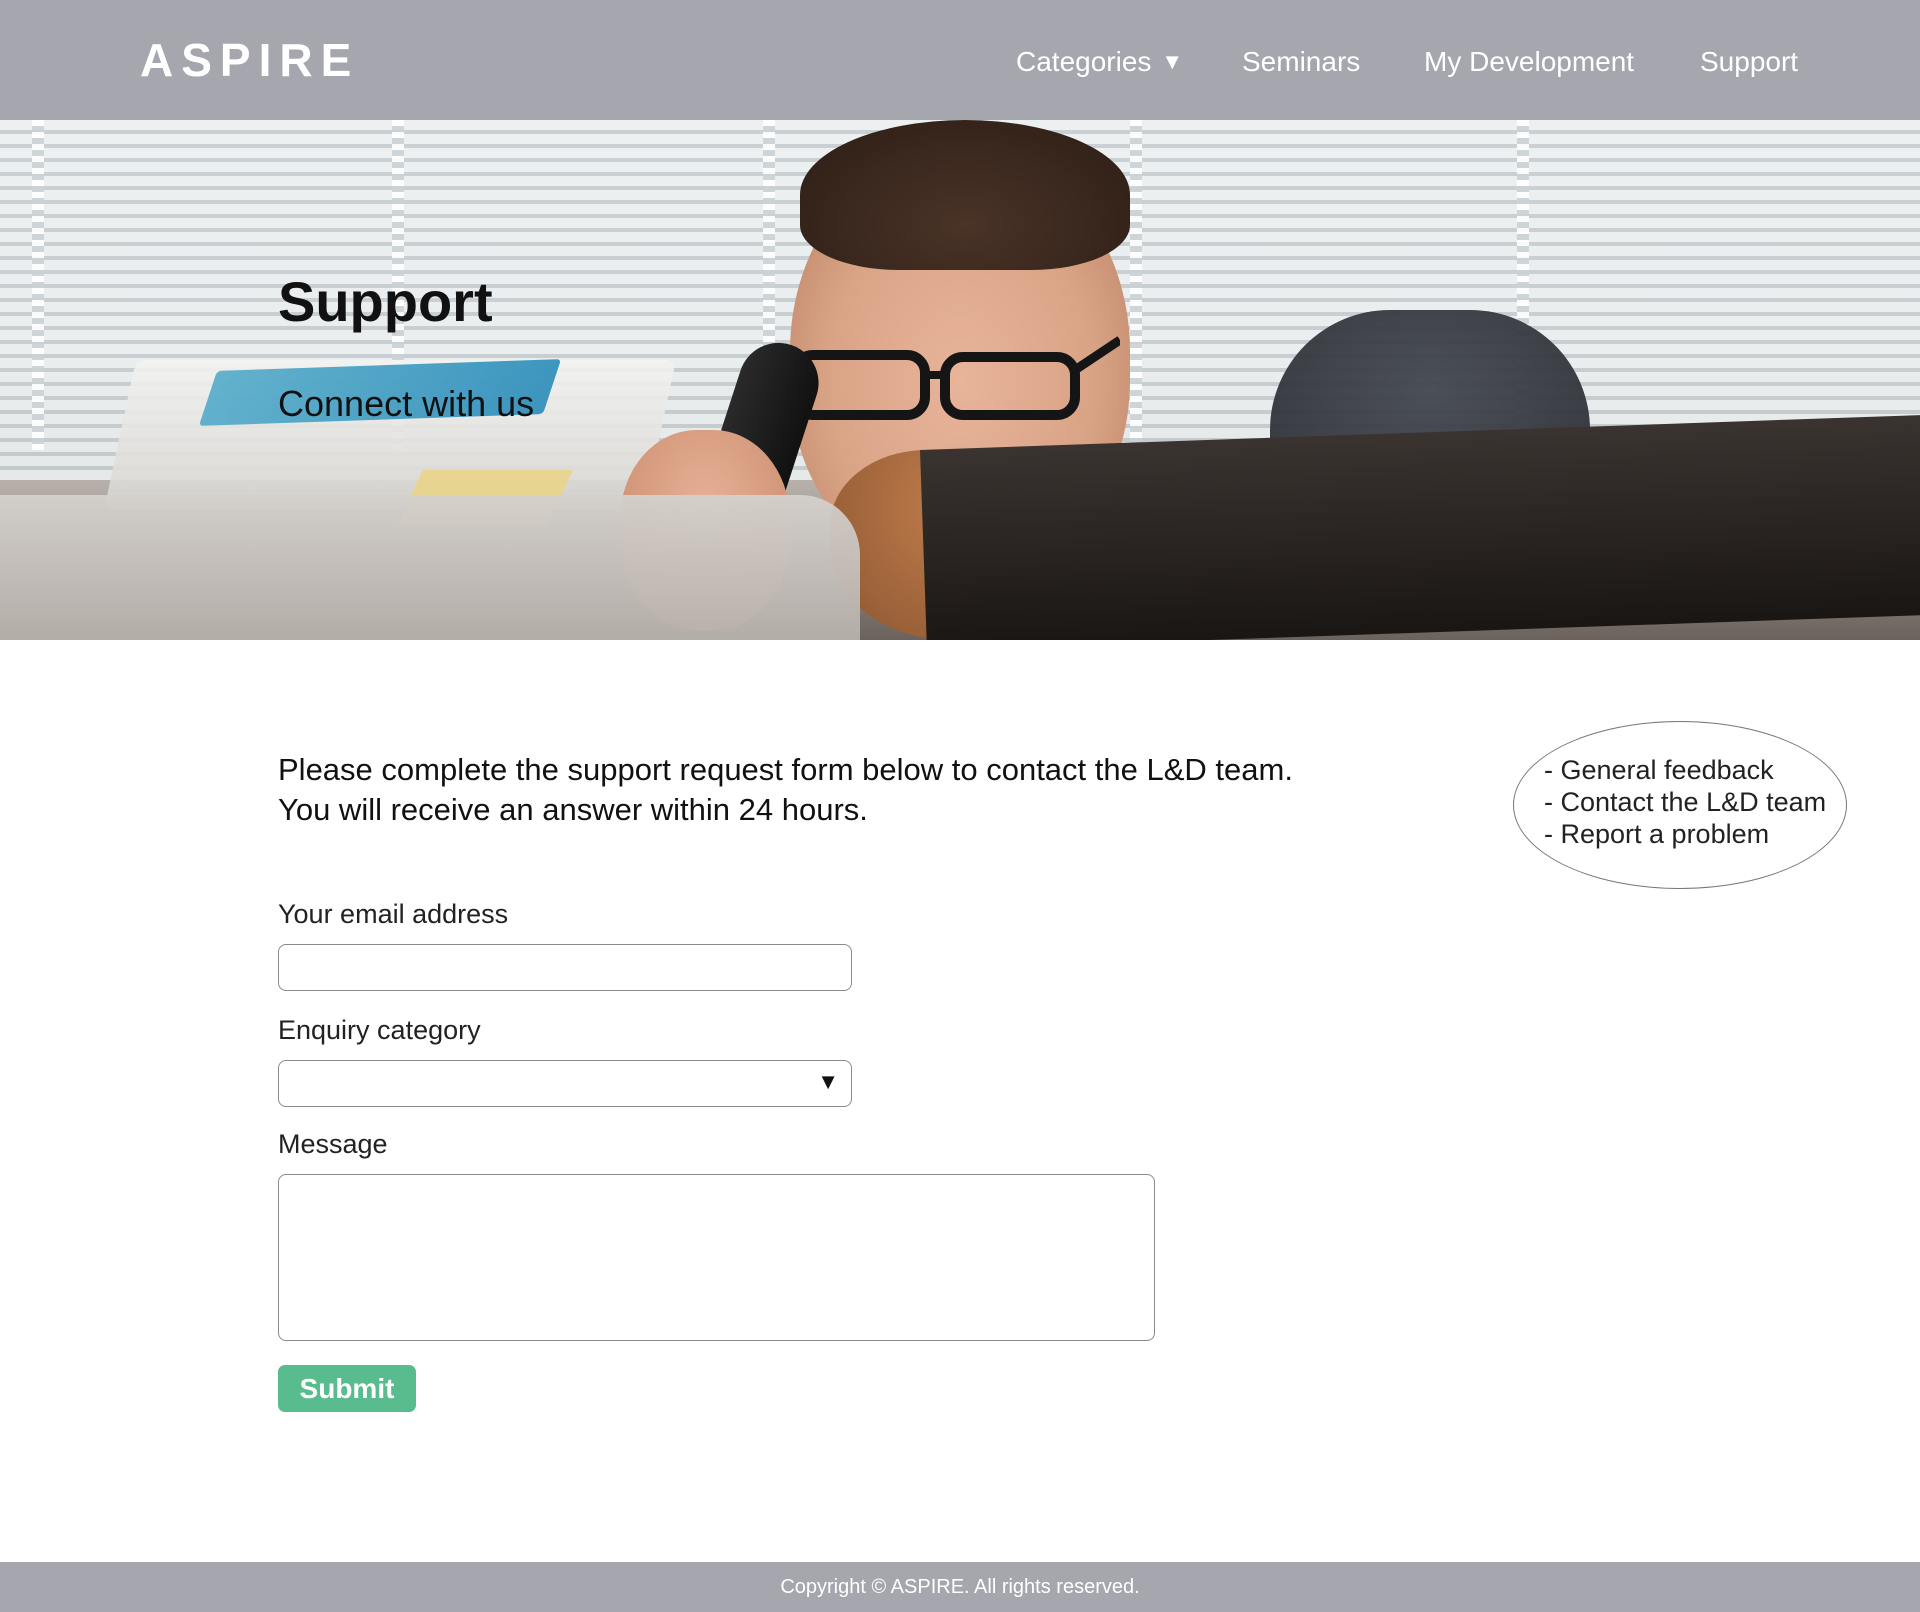  What do you see at coordinates (1420, 527) in the screenshot?
I see `monitor-right-image` at bounding box center [1420, 527].